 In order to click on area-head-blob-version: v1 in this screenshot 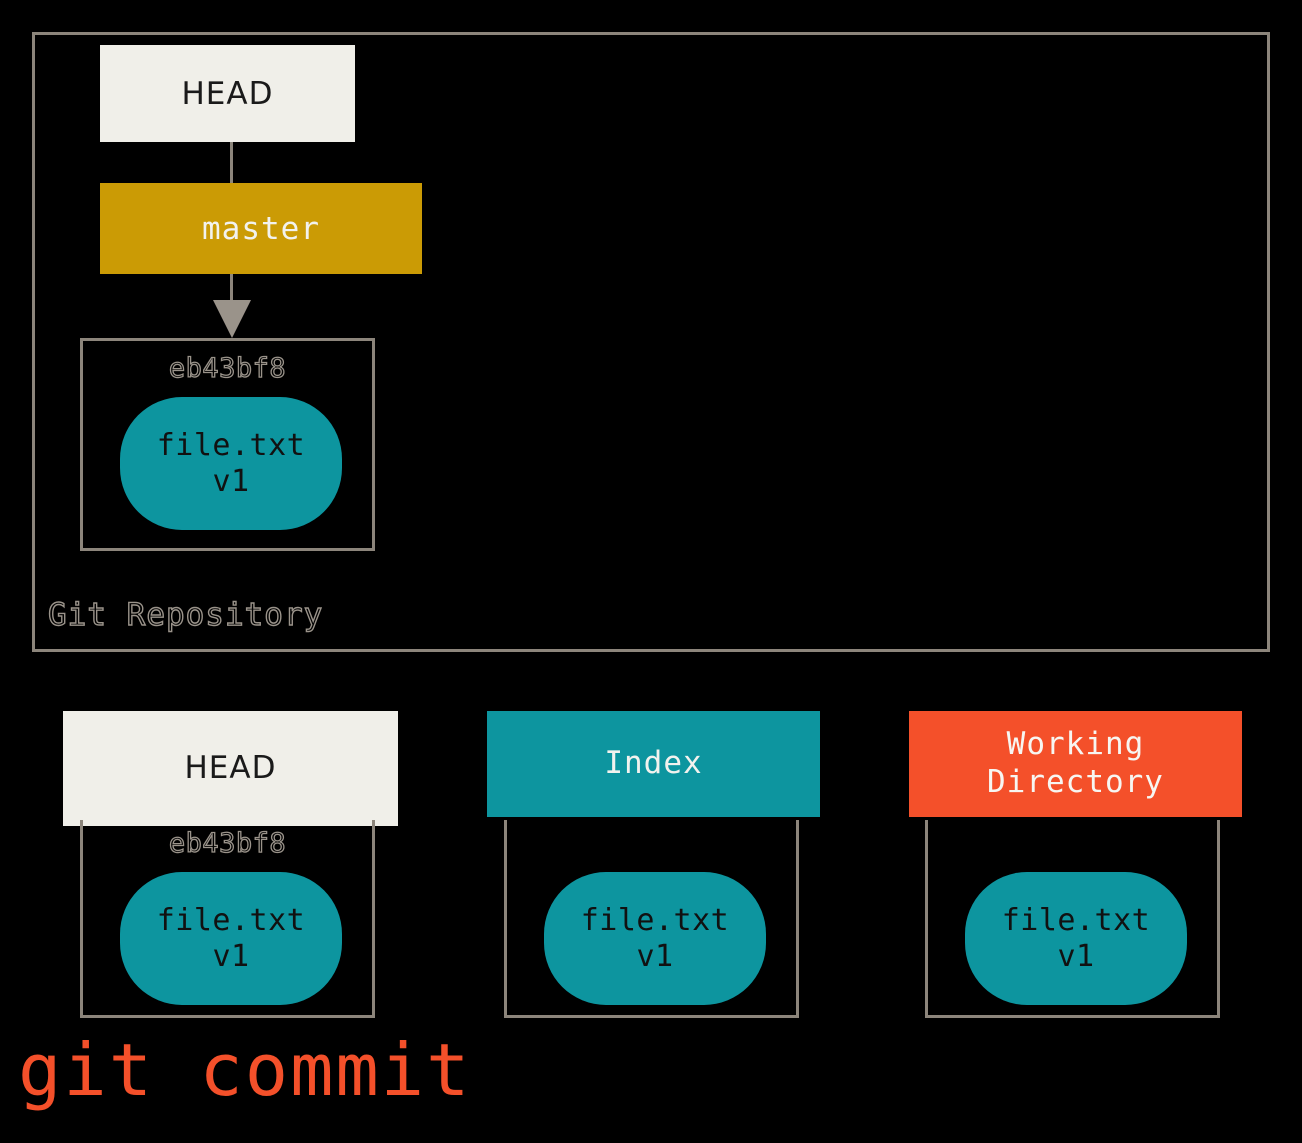, I will do `click(231, 956)`.